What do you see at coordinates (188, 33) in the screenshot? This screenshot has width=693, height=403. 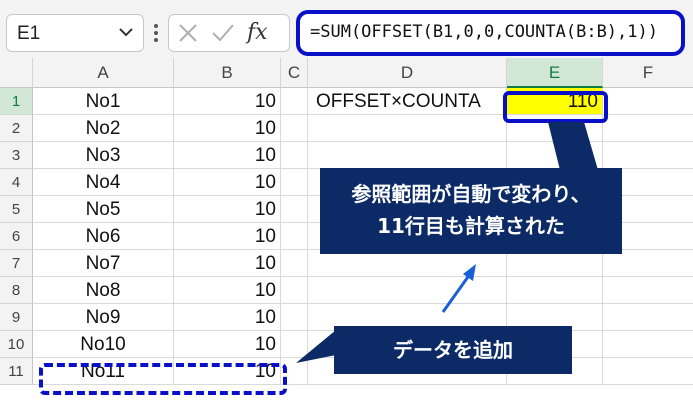 I see `cancel-icon` at bounding box center [188, 33].